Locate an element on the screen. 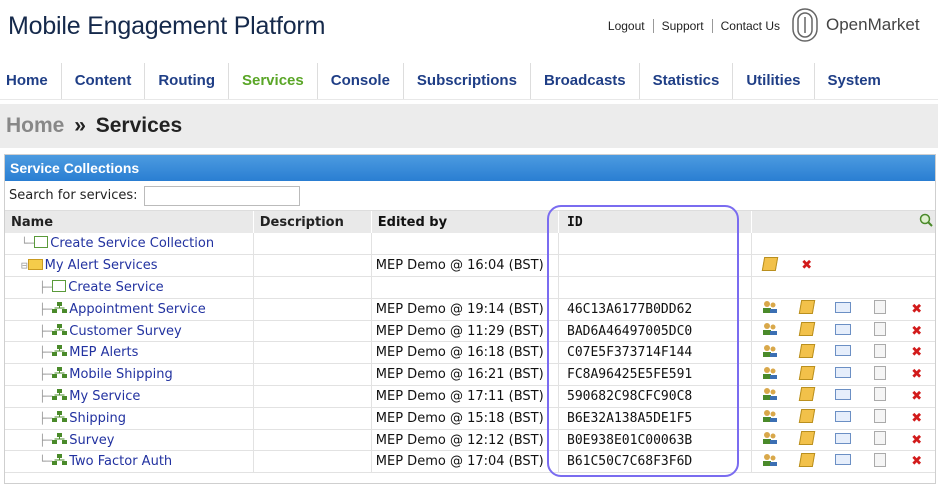  search-label: Search for services: is located at coordinates (73, 195).